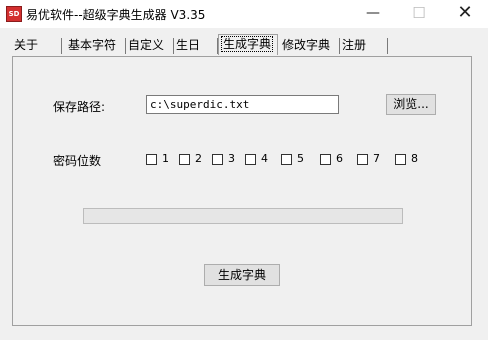 The height and width of the screenshot is (340, 488). Describe the element at coordinates (92, 45) in the screenshot. I see `tab-label: 基本字符` at that location.